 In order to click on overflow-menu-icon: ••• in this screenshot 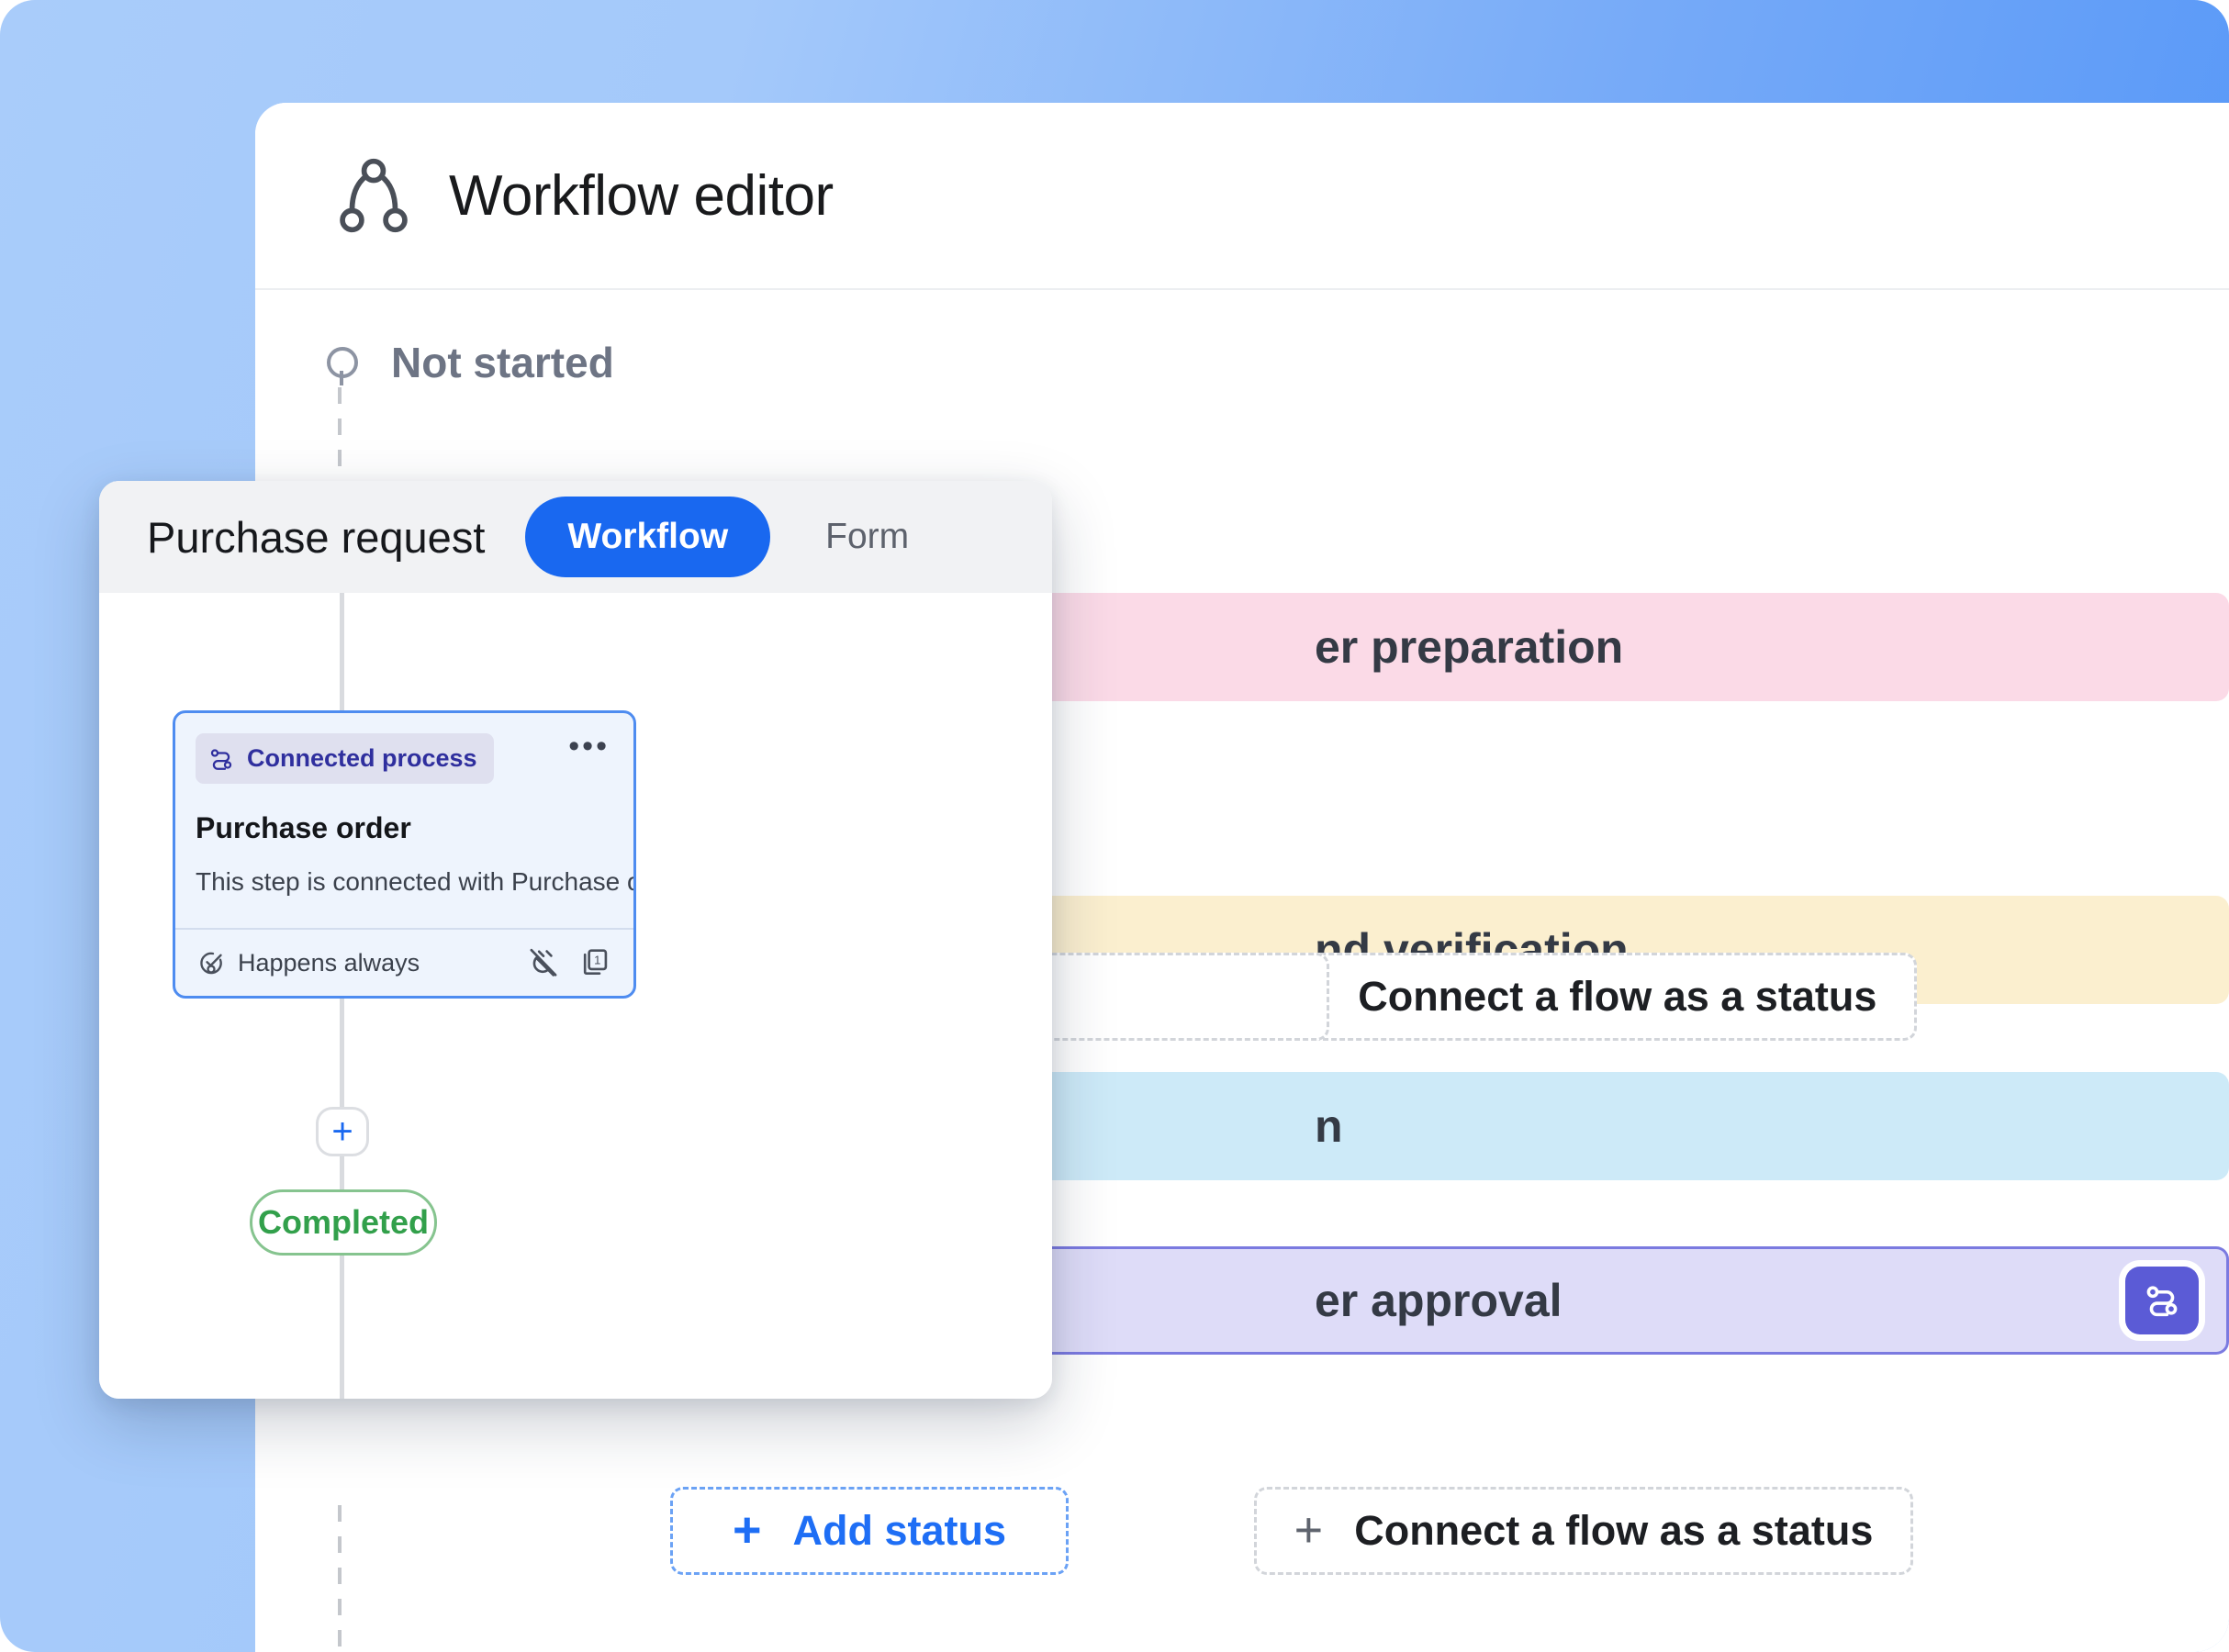, I will do `click(589, 747)`.